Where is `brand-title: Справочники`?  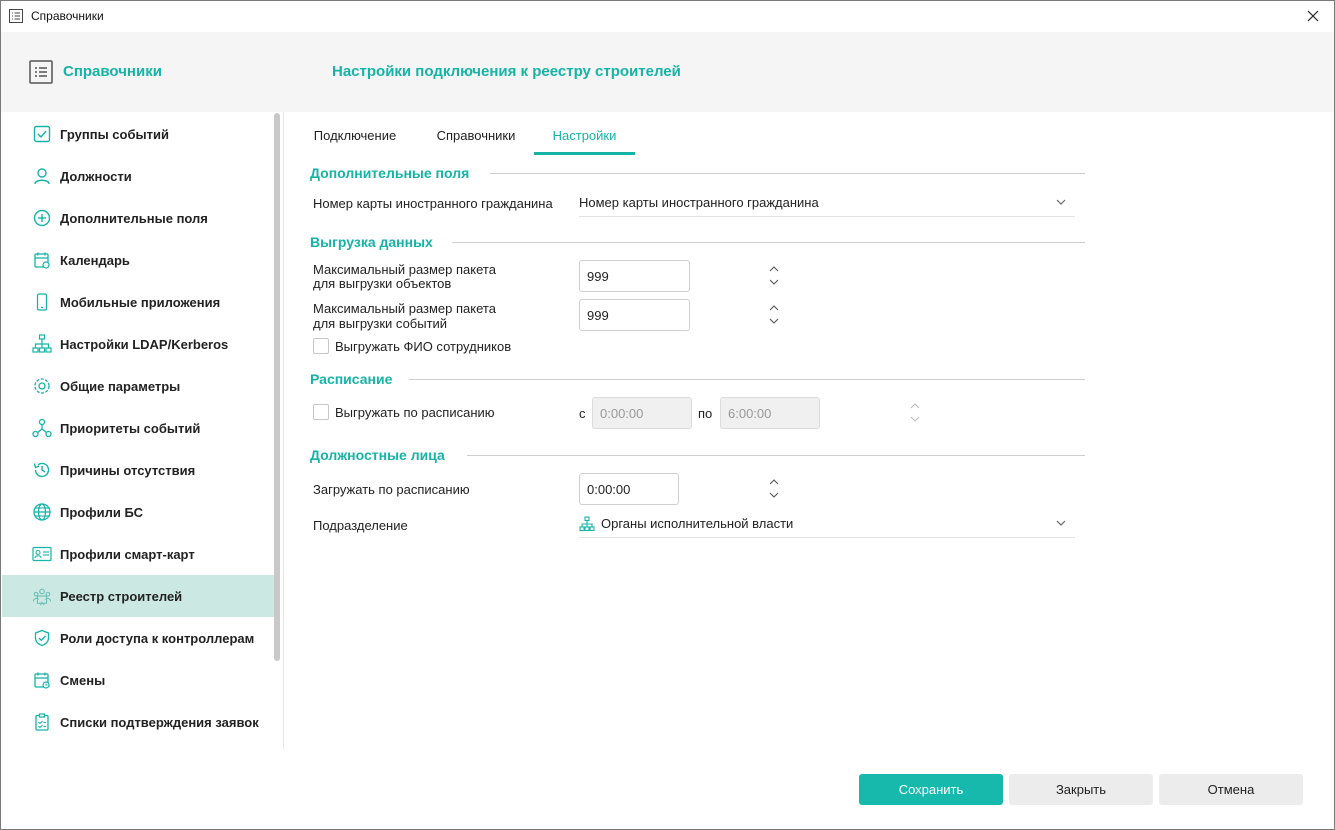
brand-title: Справочники is located at coordinates (112, 71).